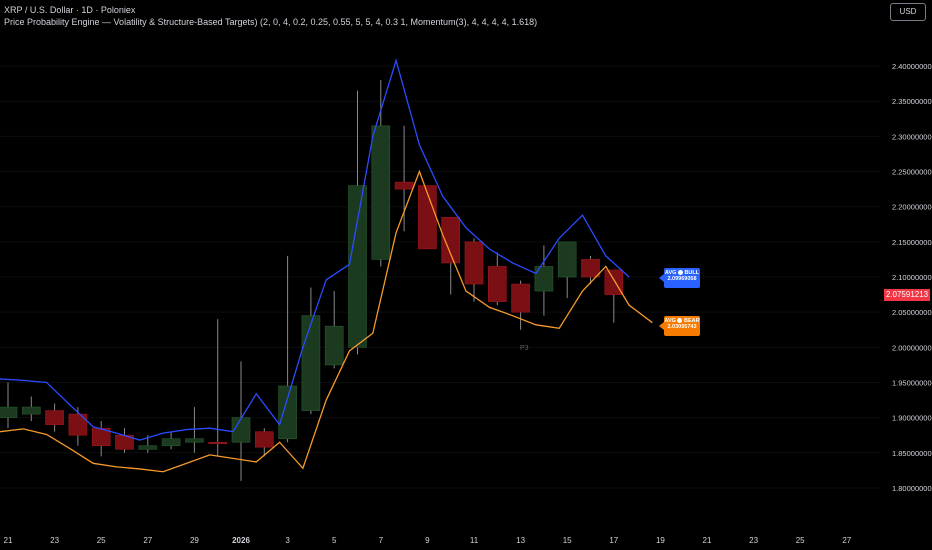 This screenshot has height=550, width=932. What do you see at coordinates (908, 12) in the screenshot?
I see `currency-button: USD` at bounding box center [908, 12].